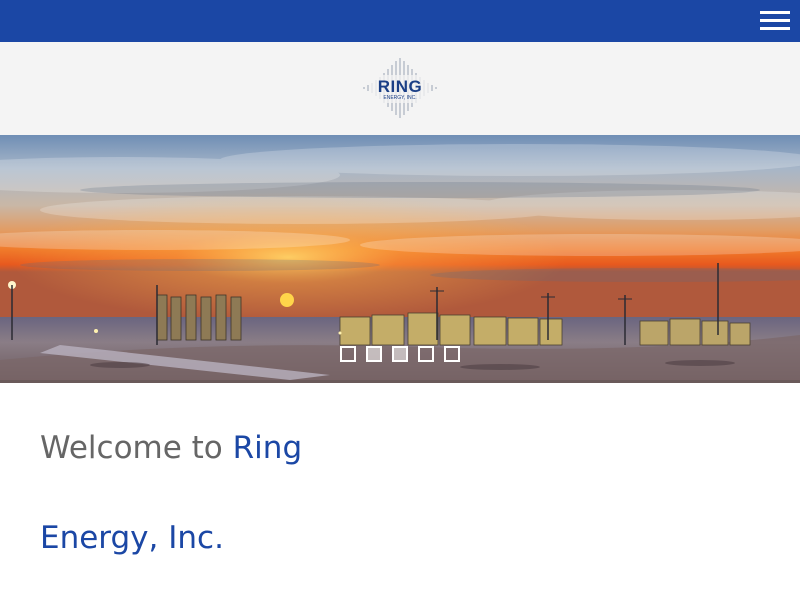 This screenshot has height=600, width=800. I want to click on welcome-prefix: Welcome to, so click(136, 448).